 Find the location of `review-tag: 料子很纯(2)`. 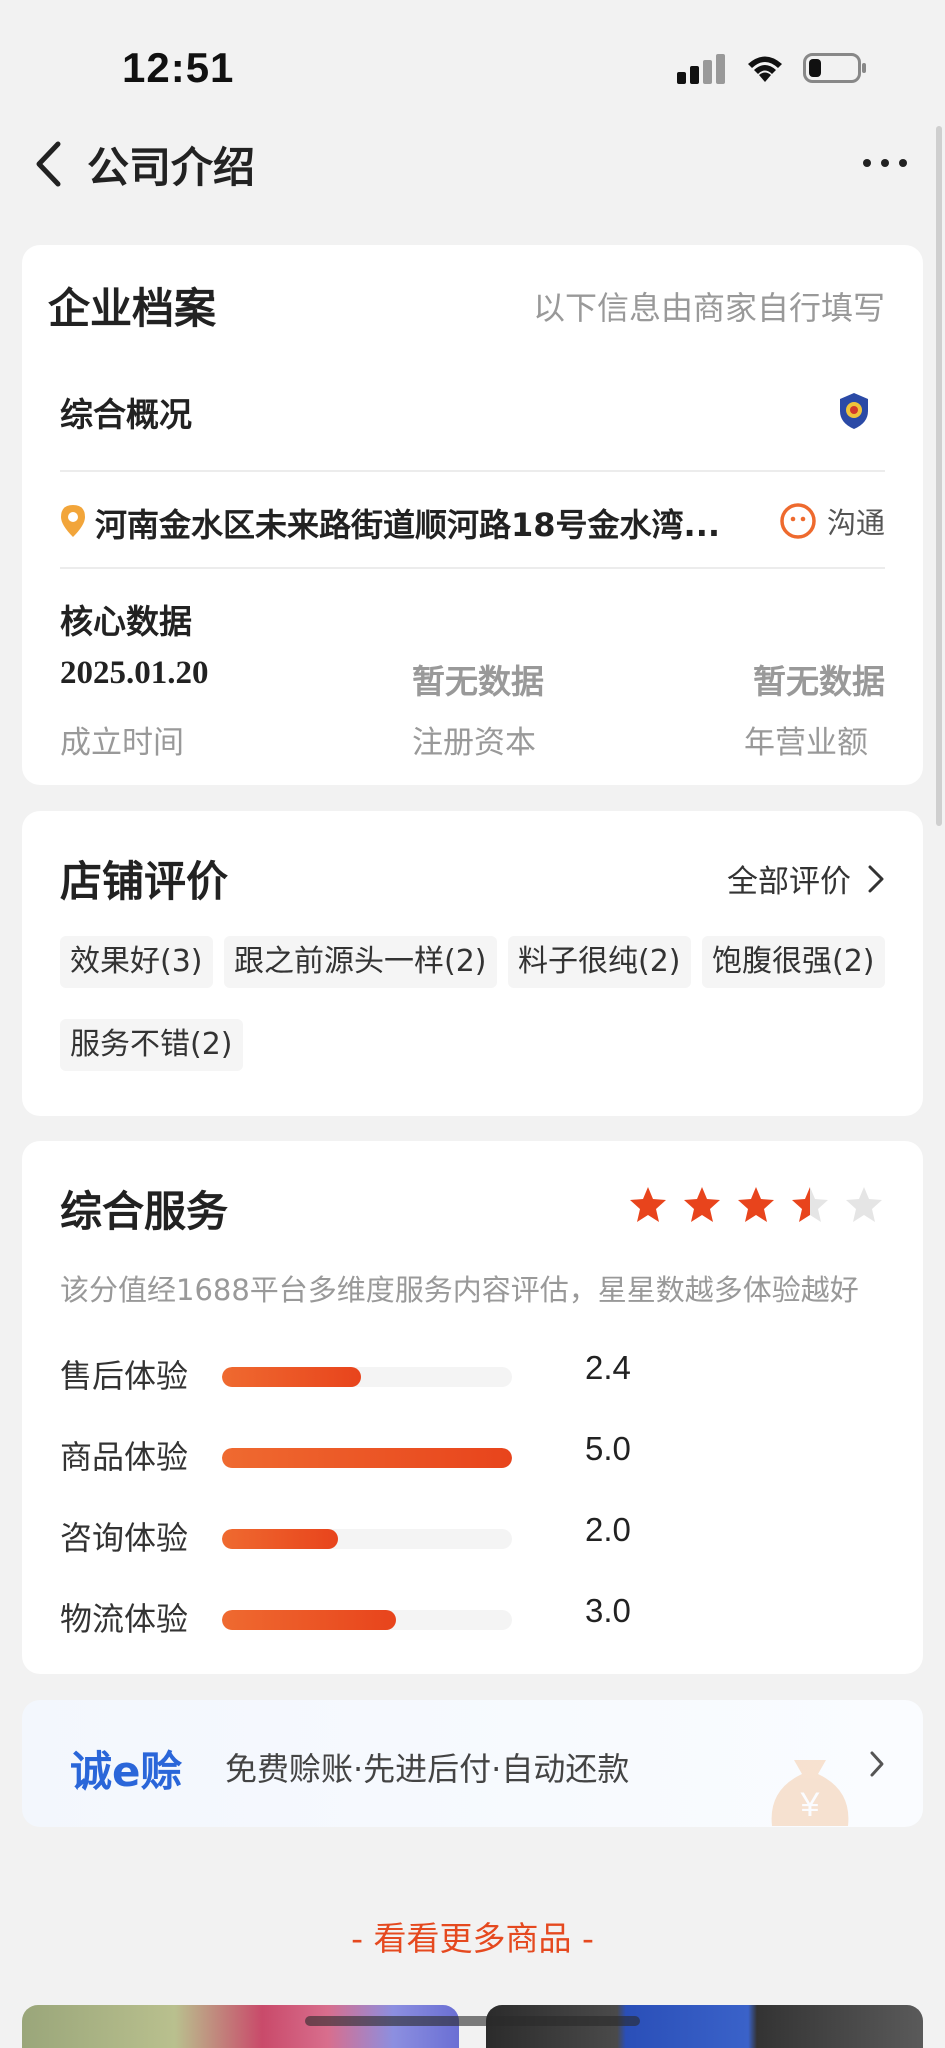

review-tag: 料子很纯(2) is located at coordinates (599, 962).